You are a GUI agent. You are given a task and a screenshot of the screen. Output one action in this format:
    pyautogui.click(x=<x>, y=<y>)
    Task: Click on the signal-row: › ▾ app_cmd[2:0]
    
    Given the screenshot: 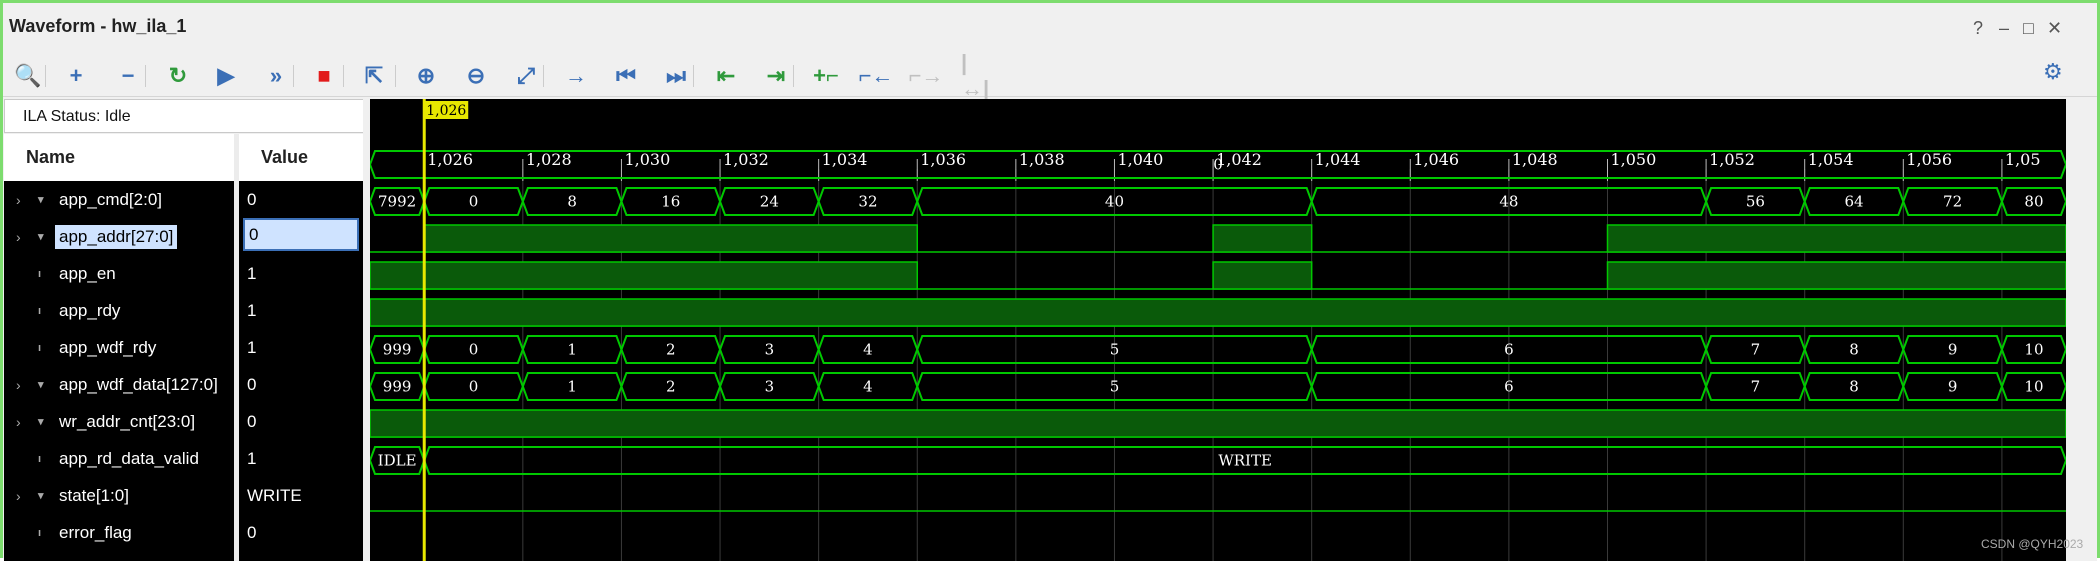 What is the action you would take?
    pyautogui.click(x=119, y=199)
    